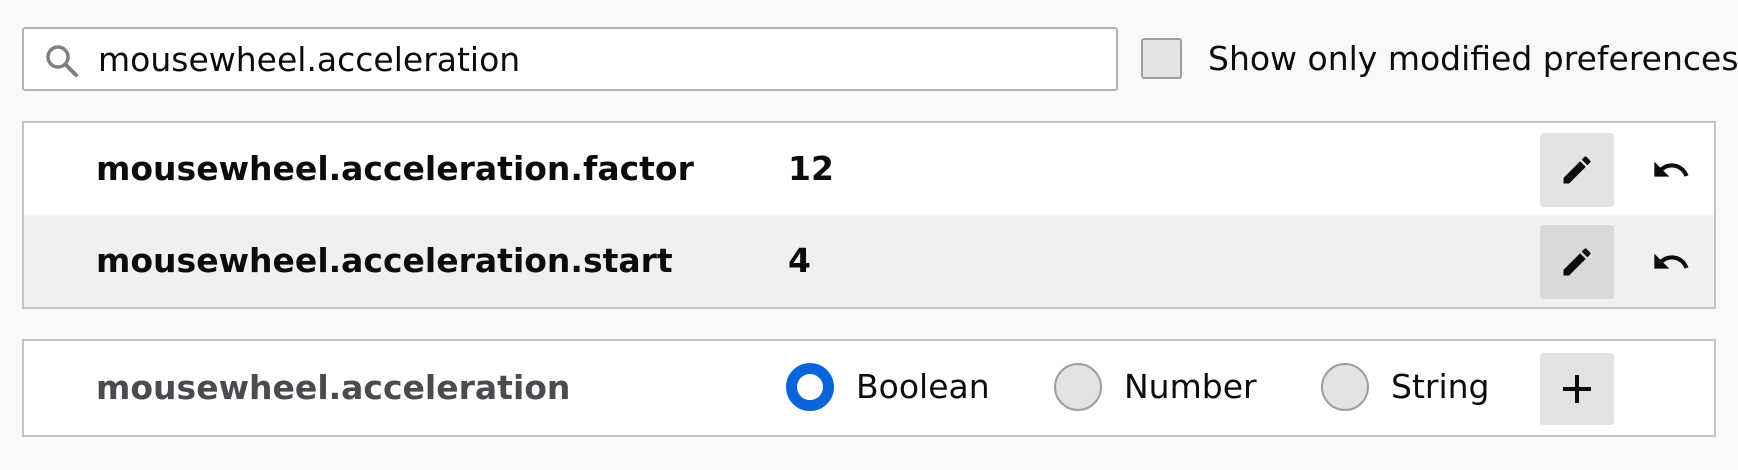 The width and height of the screenshot is (1738, 470). I want to click on search-box, so click(570, 59).